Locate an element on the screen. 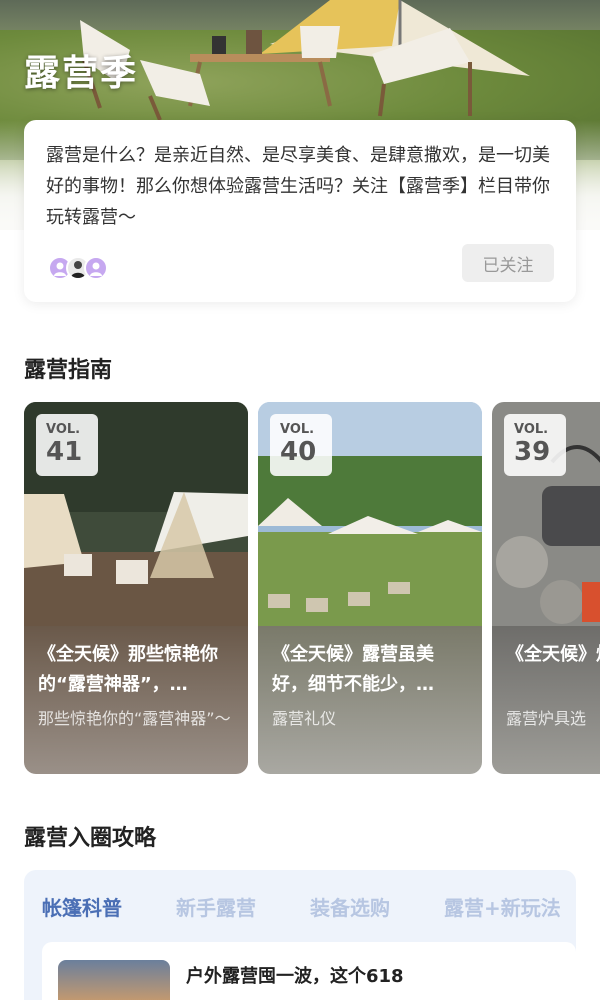 Image resolution: width=600 pixels, height=1000 pixels. guide-section-title: 露营指南 is located at coordinates (68, 370).